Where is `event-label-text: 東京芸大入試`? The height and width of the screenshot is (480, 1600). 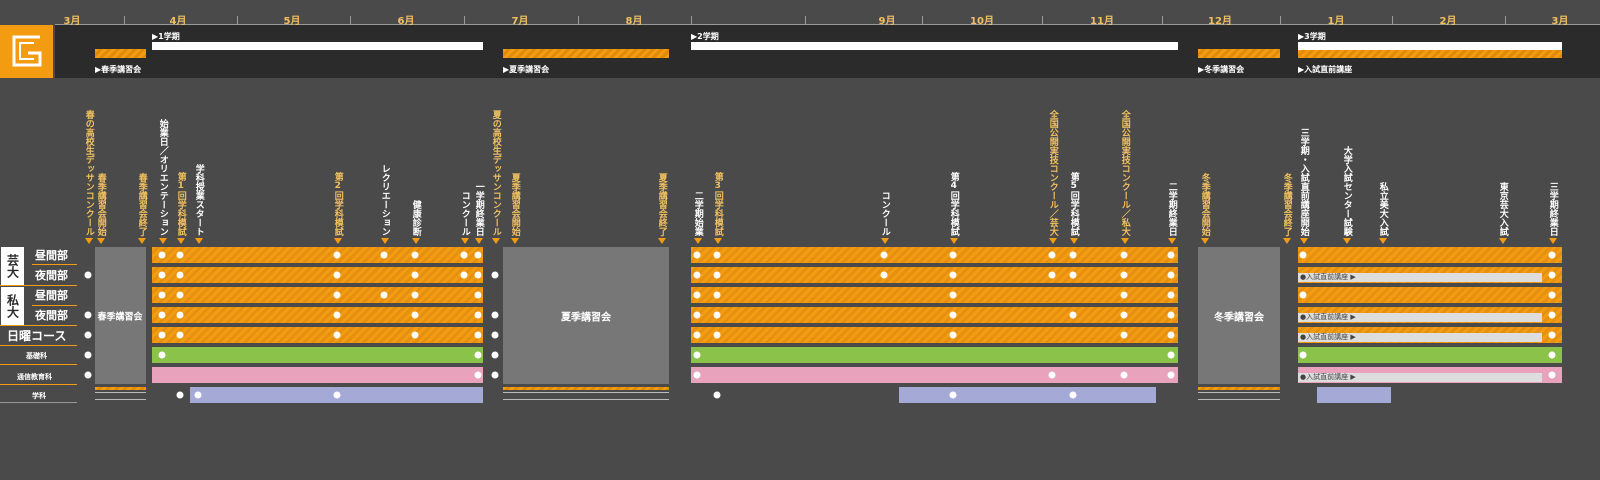 event-label-text: 東京芸大入試 is located at coordinates (1502, 209).